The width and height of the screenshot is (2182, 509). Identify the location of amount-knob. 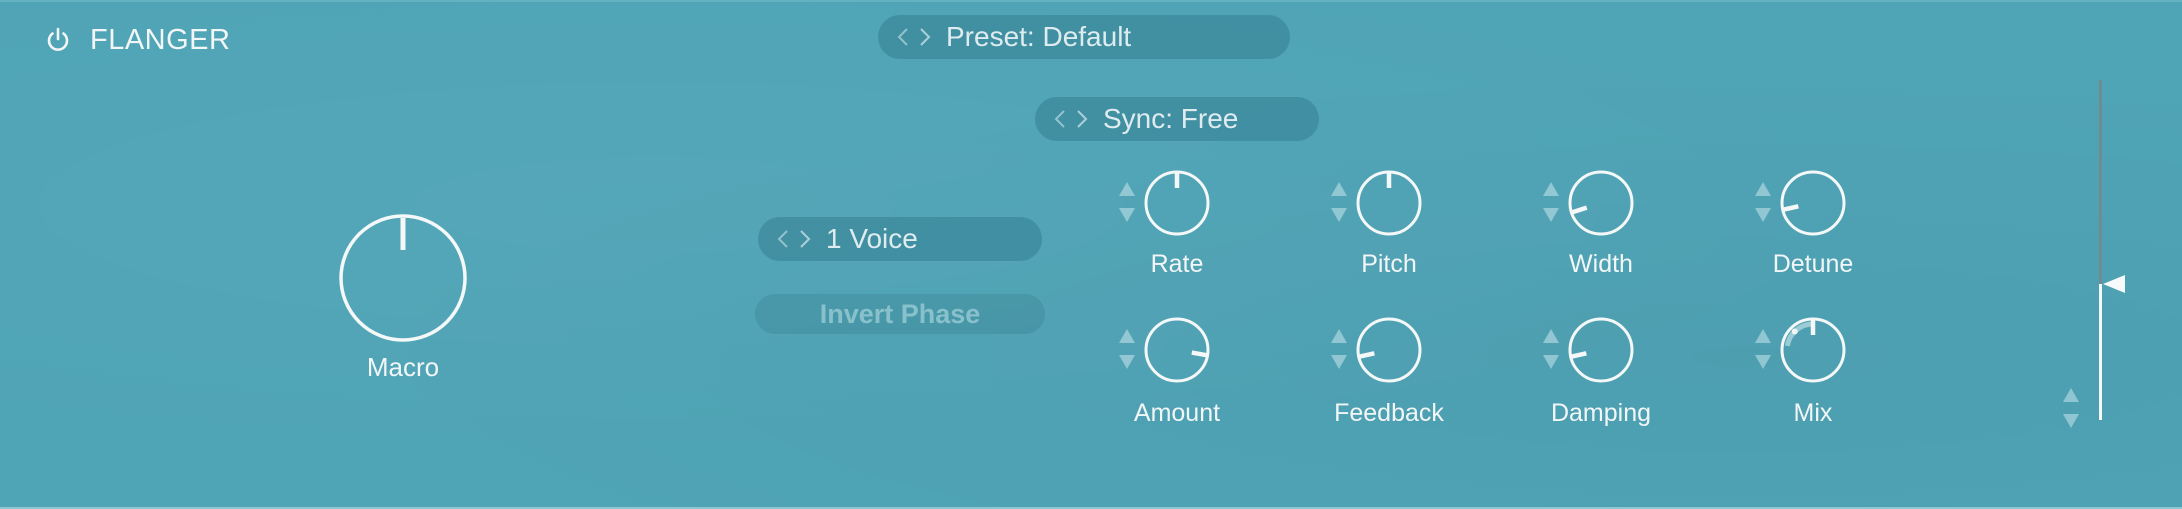
(1177, 350).